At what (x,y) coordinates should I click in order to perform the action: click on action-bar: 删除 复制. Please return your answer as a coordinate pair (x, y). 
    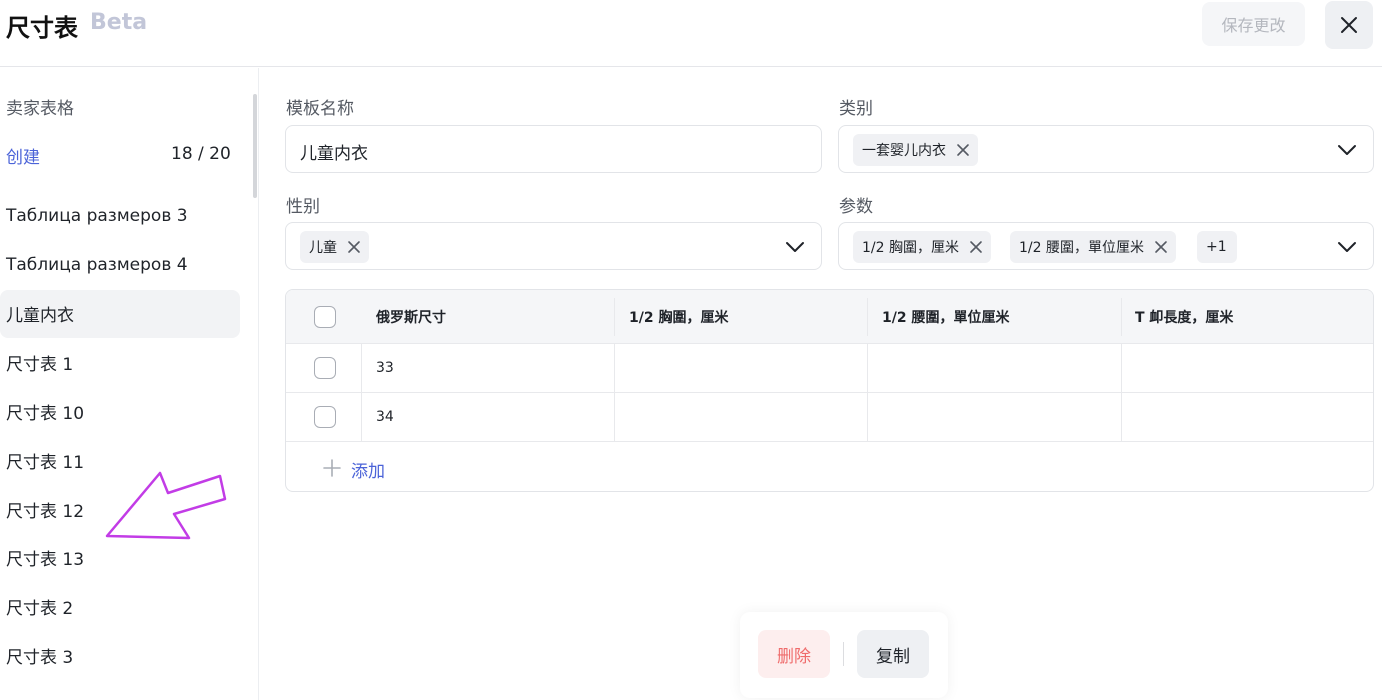
    Looking at the image, I should click on (844, 655).